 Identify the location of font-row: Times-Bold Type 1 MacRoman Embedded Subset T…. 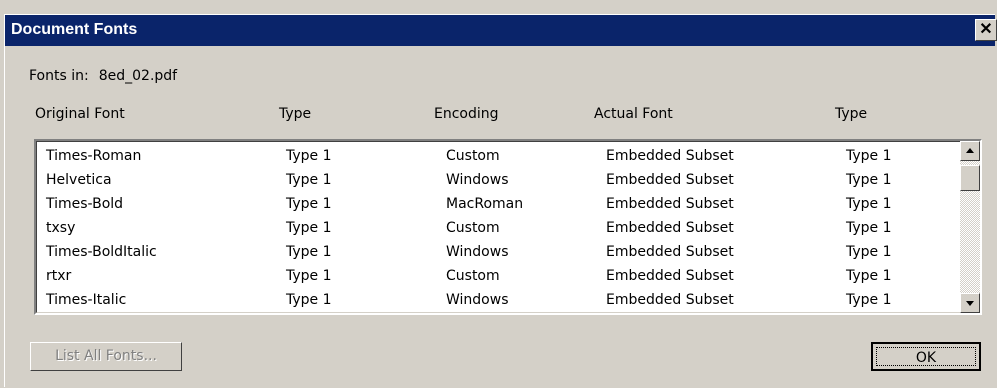
(496, 208).